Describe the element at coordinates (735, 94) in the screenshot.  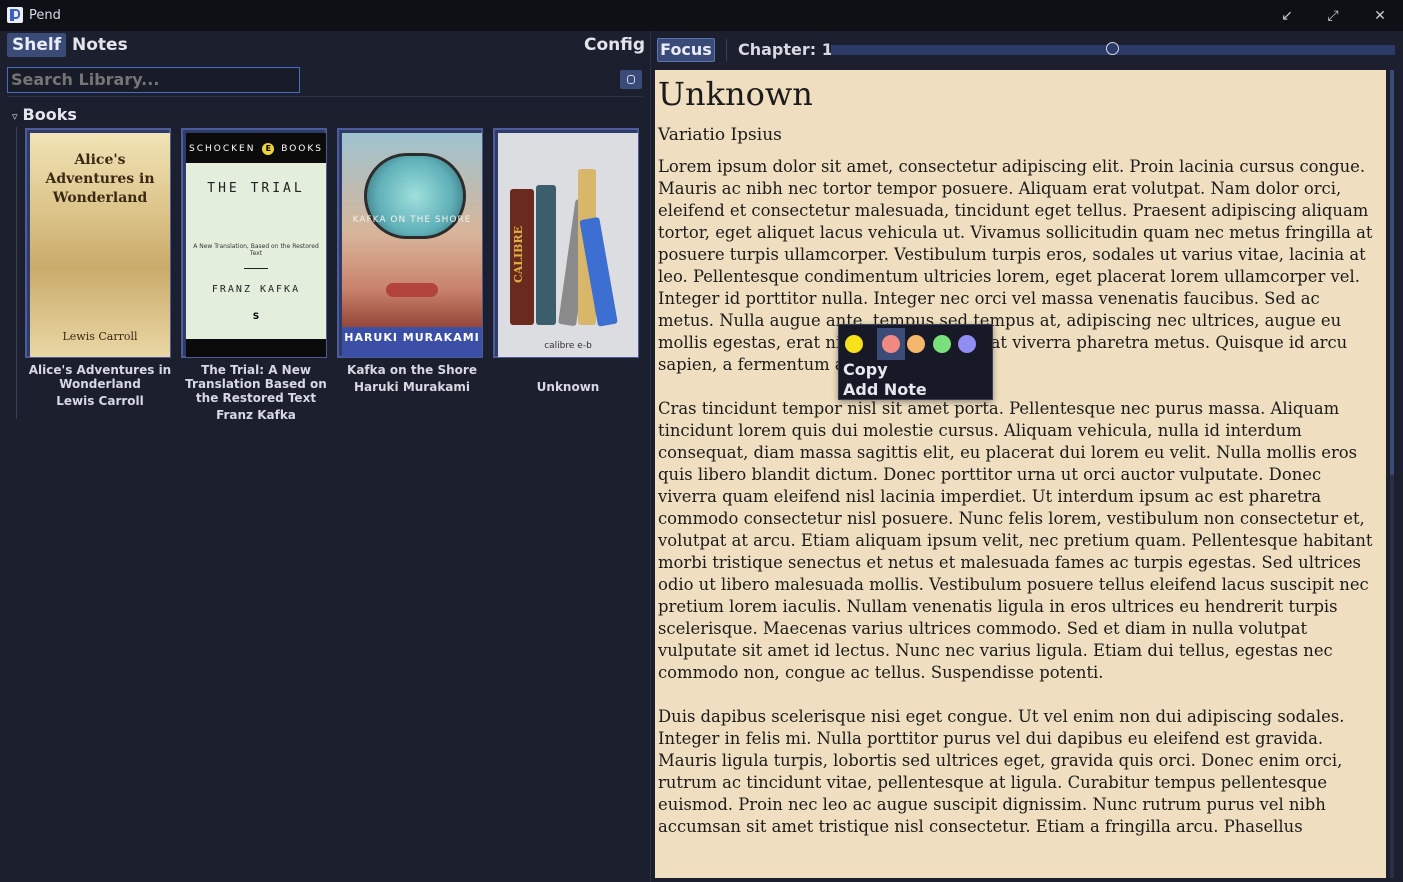
I see `chapter-title: Unknown` at that location.